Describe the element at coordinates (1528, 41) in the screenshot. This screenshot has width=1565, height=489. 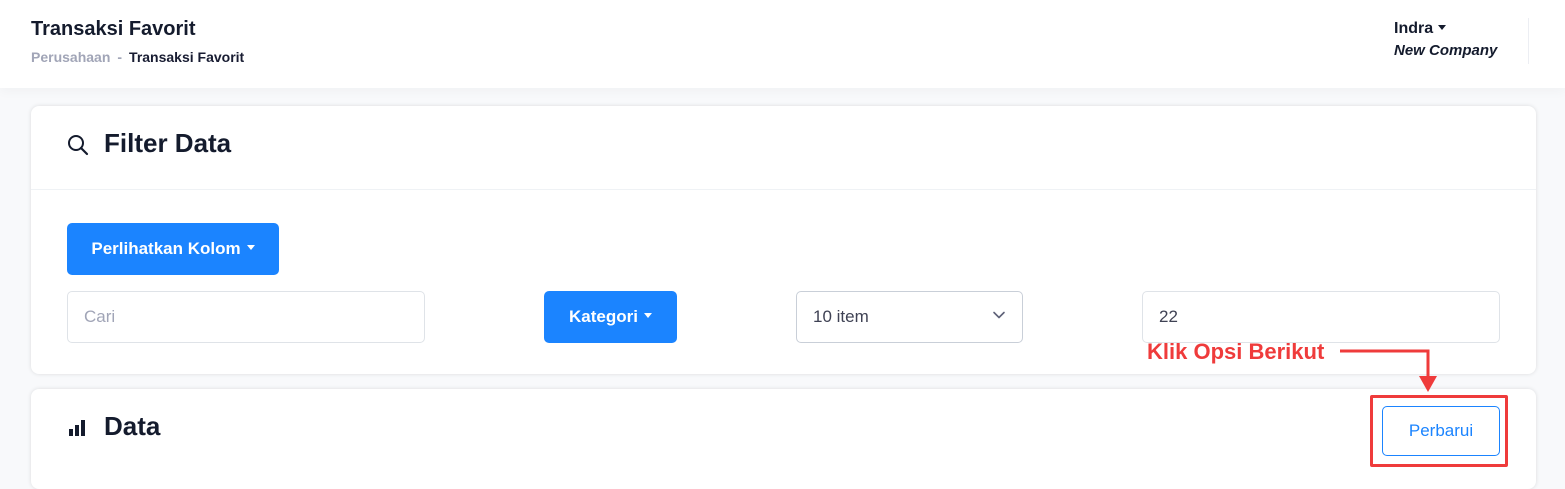
I see `header-divider` at that location.